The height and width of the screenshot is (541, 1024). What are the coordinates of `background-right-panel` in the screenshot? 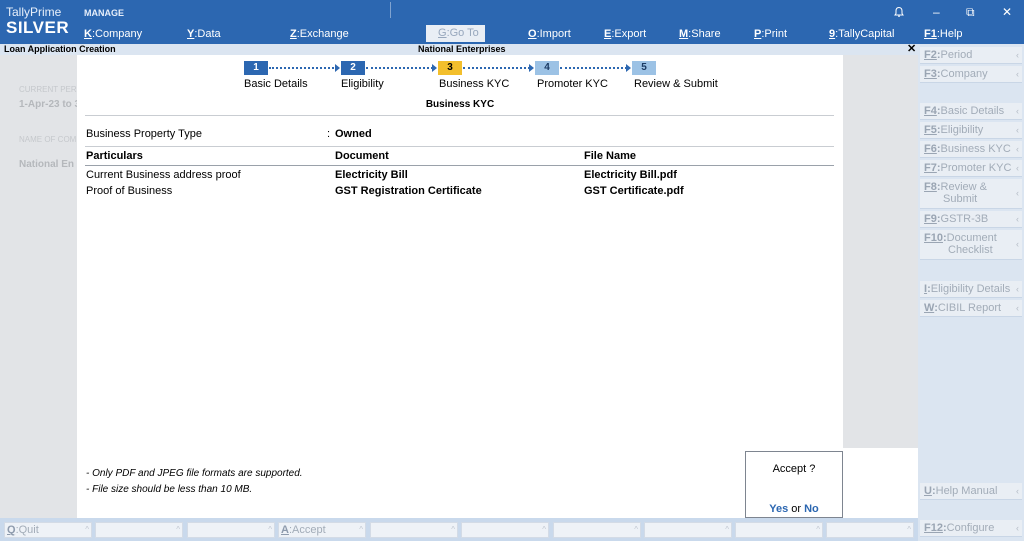 It's located at (880, 251).